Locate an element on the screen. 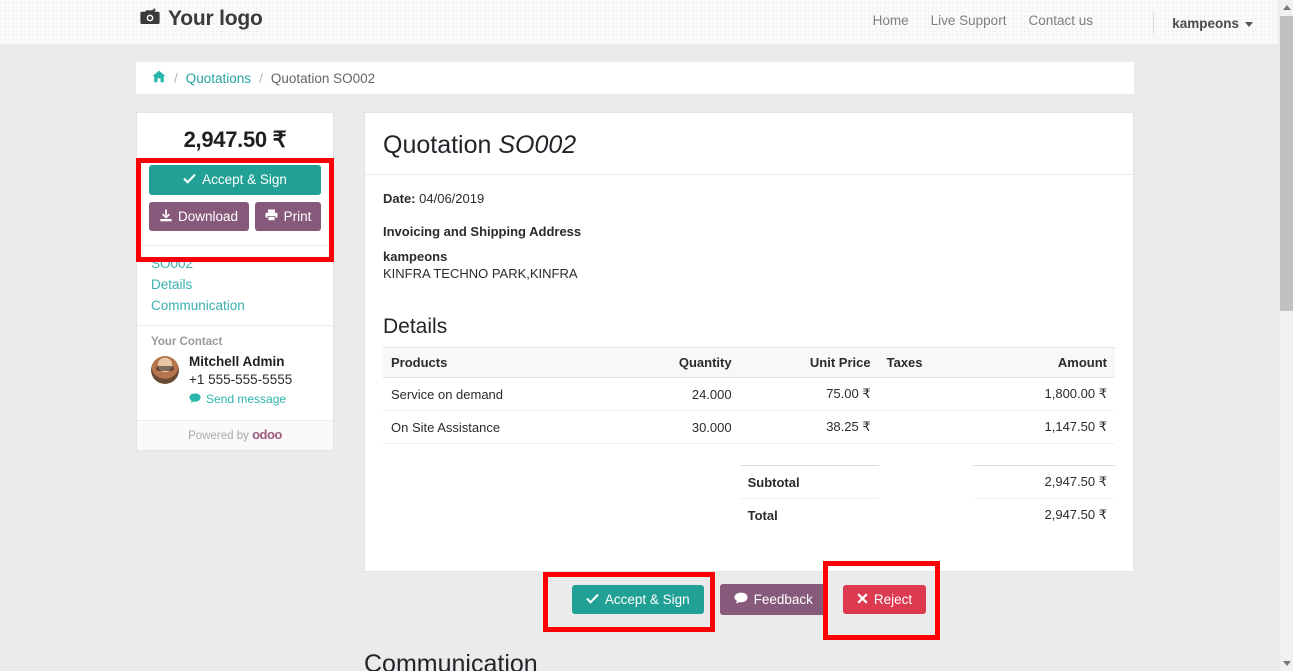 The image size is (1293, 671). main-nav: Home Live Support Contact us is located at coordinates (983, 20).